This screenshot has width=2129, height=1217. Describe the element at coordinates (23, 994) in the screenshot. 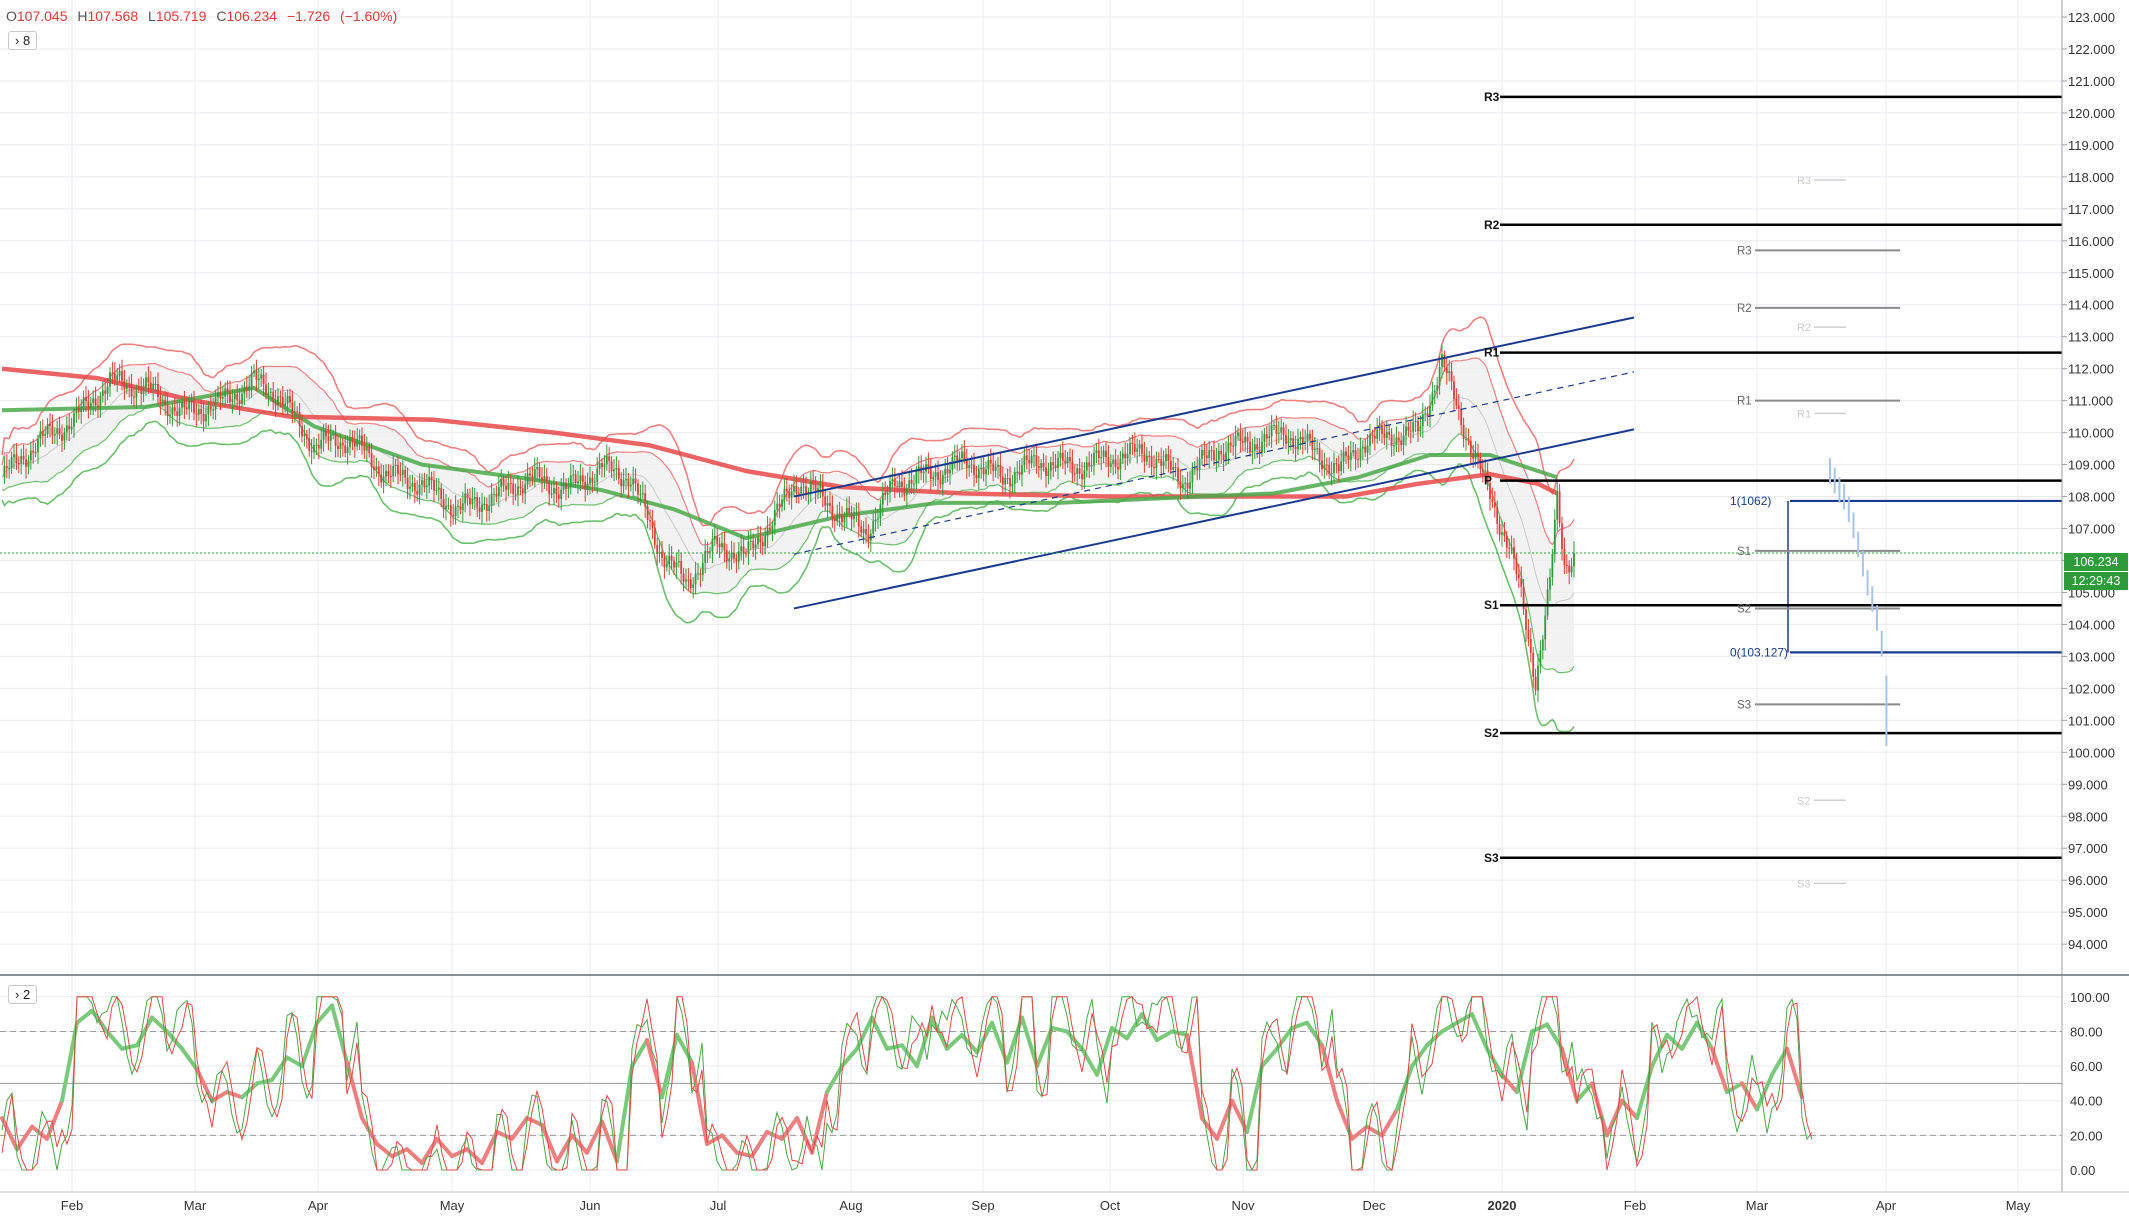

I see `osc-indicators-toggle: › 2` at that location.